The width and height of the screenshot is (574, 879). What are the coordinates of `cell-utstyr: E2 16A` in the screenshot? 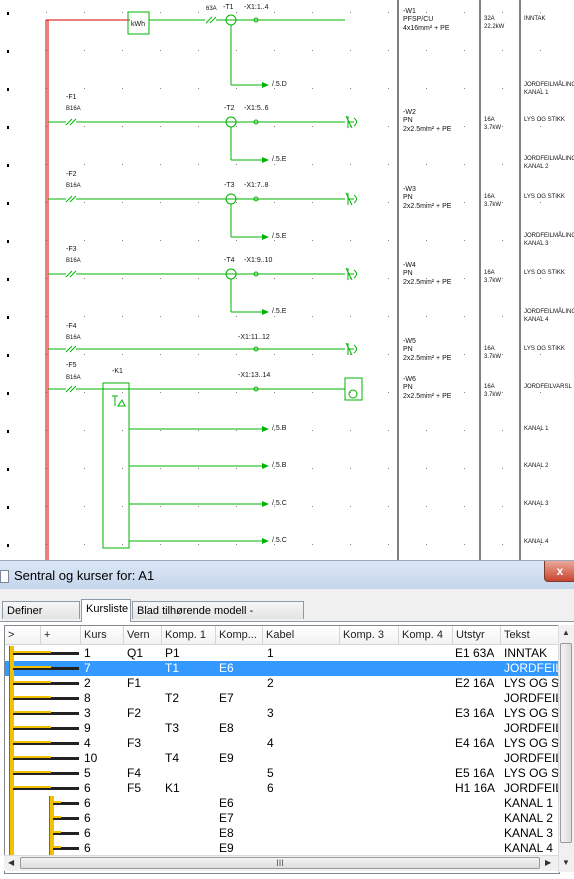 It's located at (474, 683).